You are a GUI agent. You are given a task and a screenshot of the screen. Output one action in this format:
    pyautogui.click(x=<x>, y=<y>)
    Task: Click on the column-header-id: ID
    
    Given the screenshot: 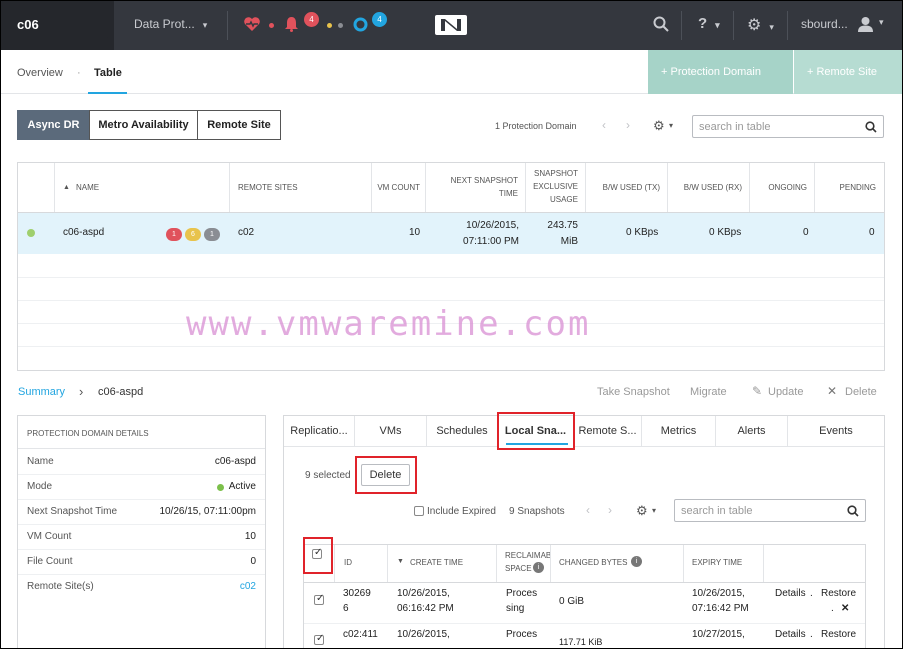 What is the action you would take?
    pyautogui.click(x=361, y=563)
    